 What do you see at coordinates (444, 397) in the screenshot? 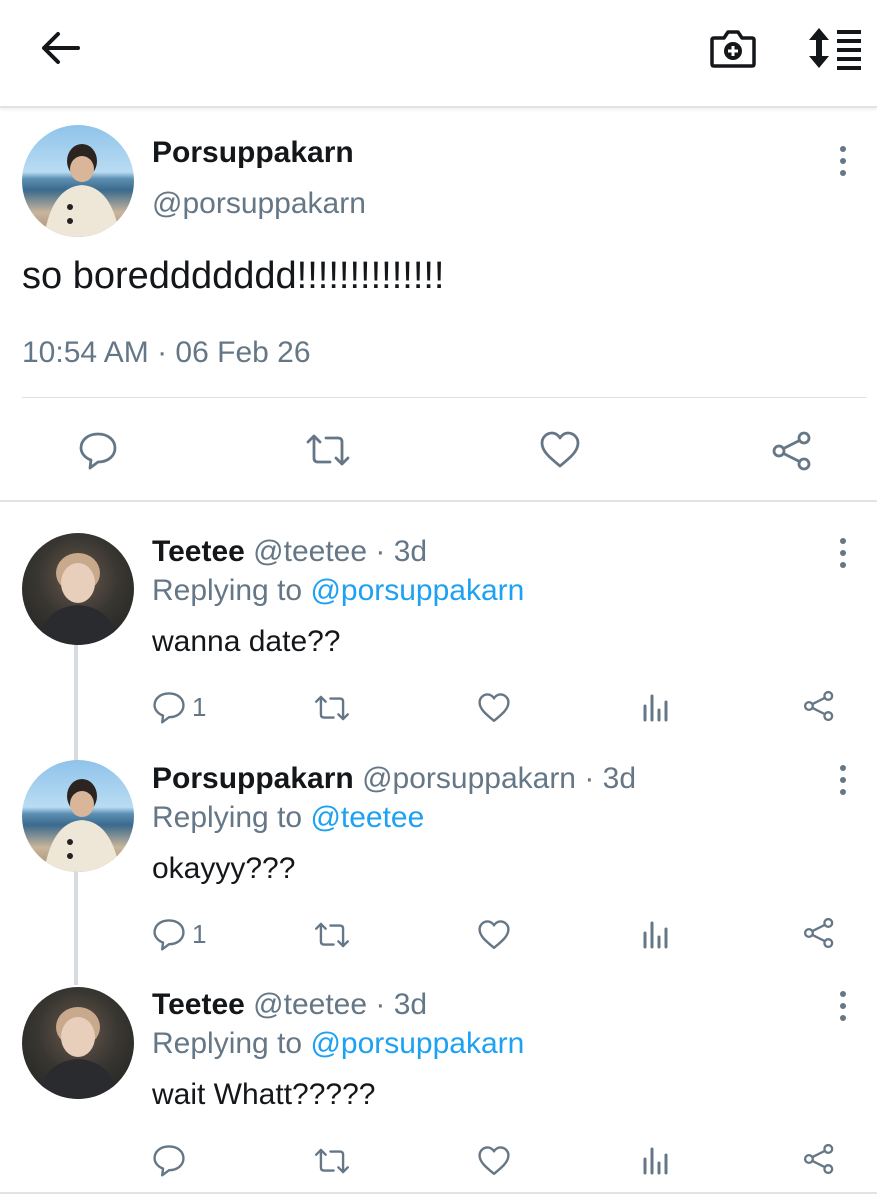
I see `divider` at bounding box center [444, 397].